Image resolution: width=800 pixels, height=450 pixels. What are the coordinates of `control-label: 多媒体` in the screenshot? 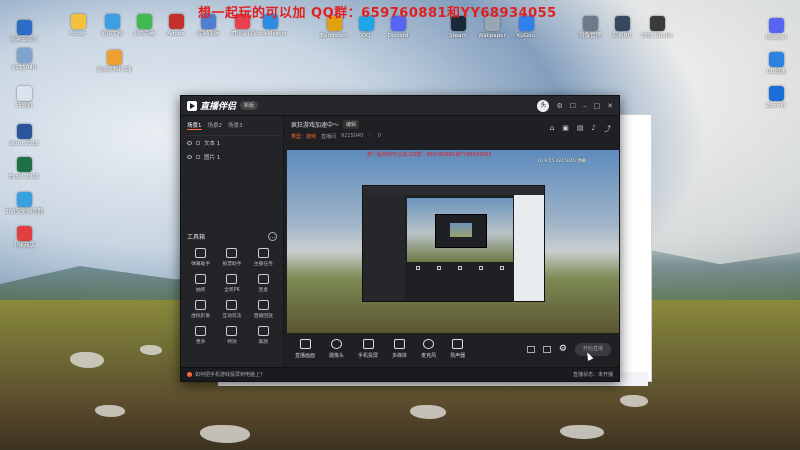 It's located at (400, 356).